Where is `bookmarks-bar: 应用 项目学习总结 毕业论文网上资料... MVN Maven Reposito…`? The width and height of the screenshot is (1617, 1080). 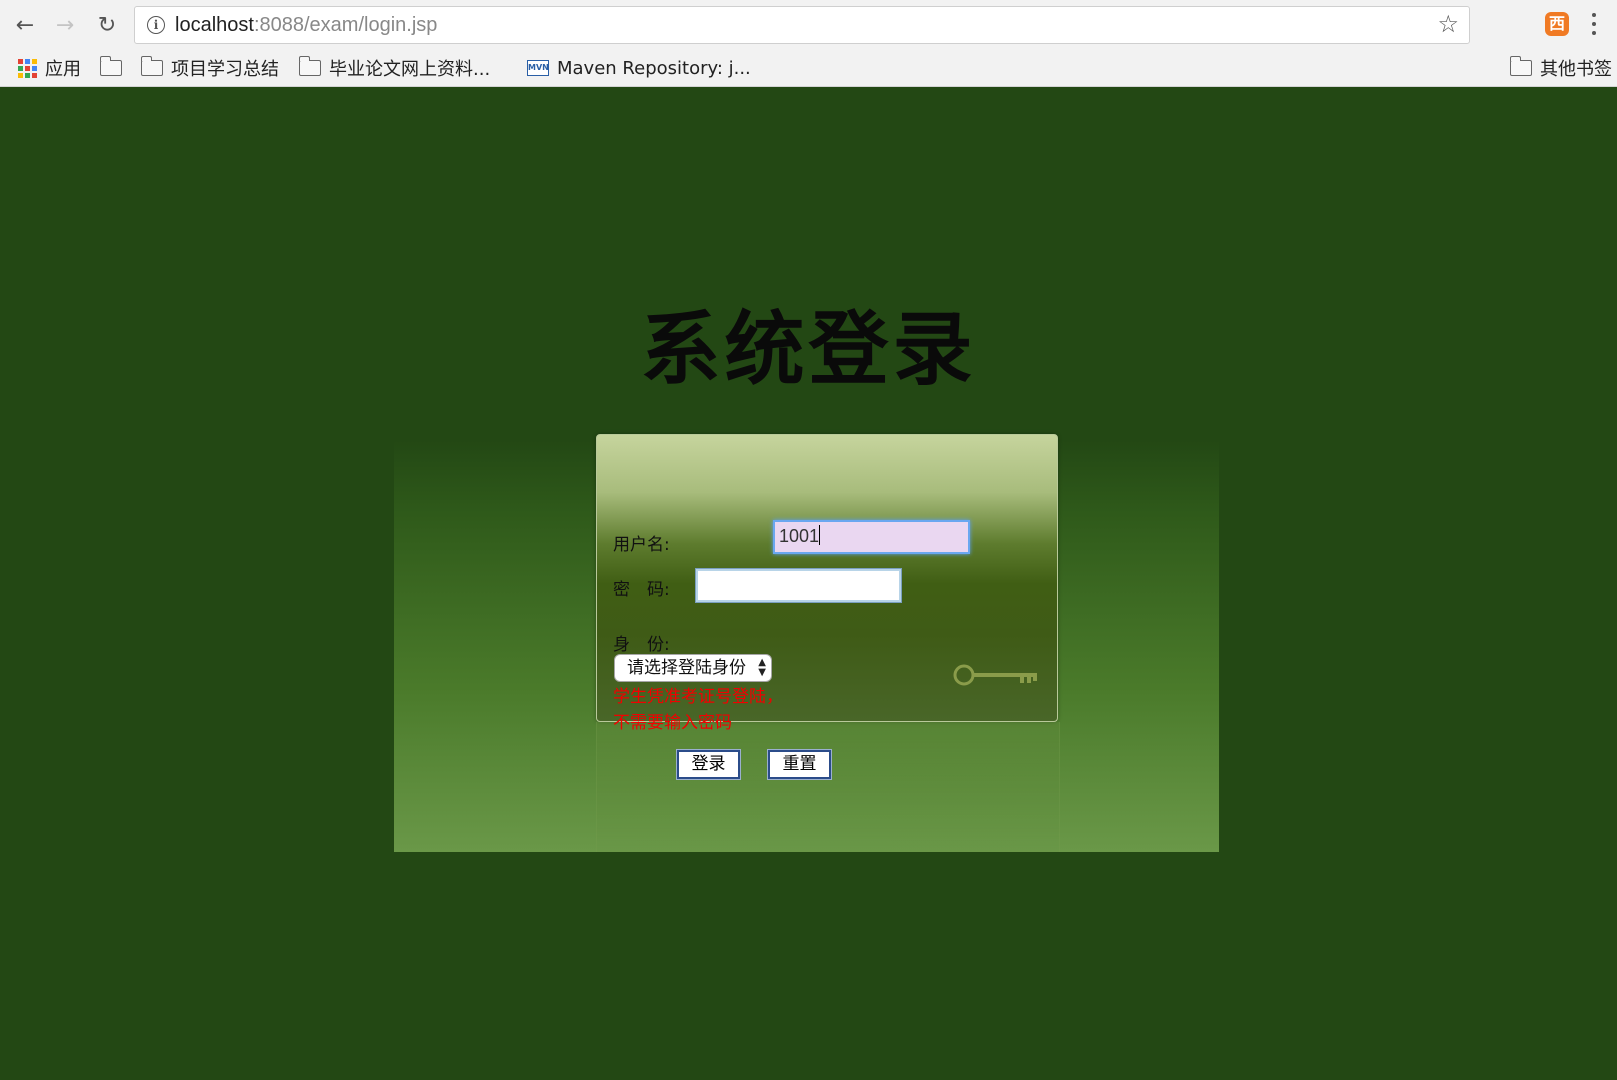 bookmarks-bar: 应用 项目学习总结 毕业论文网上资料... MVN Maven Reposito… is located at coordinates (808, 68).